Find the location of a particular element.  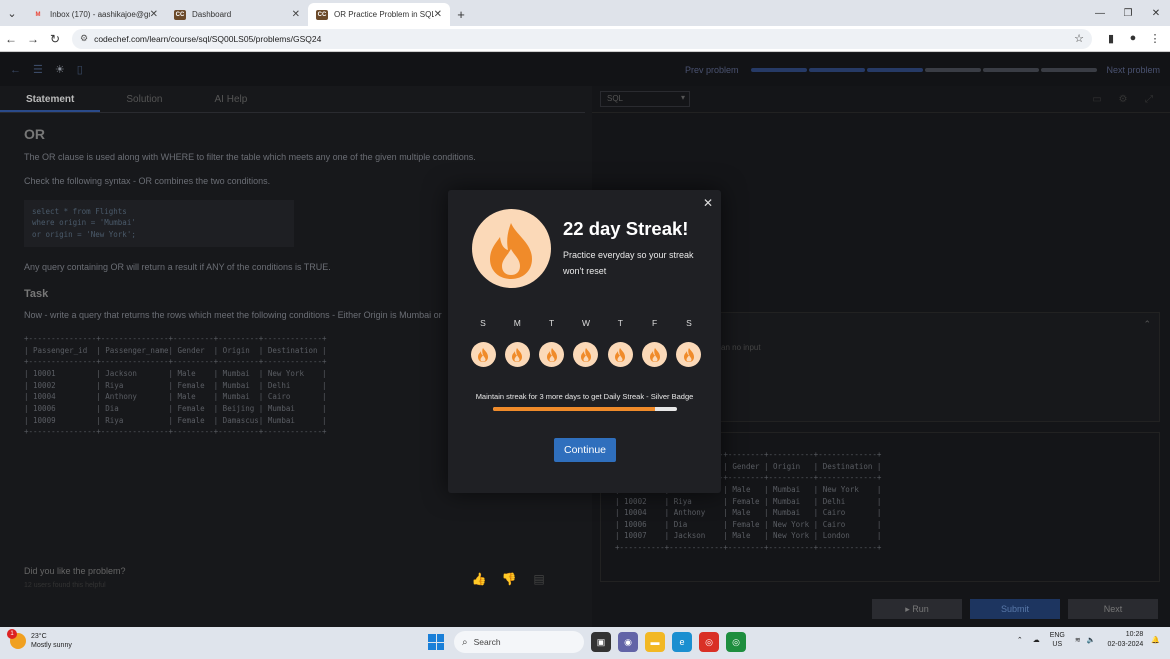

profile-avatar-icon: ● is located at coordinates (1133, 38).